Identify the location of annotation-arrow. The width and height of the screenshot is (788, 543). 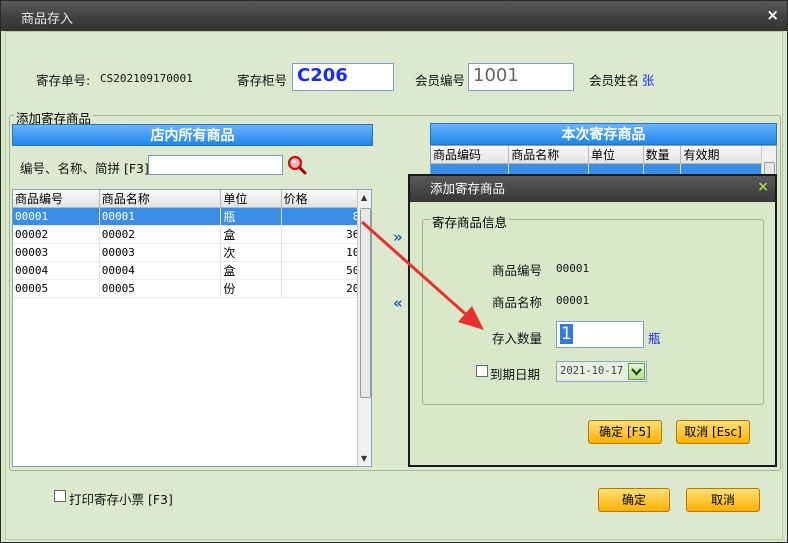
(422, 275).